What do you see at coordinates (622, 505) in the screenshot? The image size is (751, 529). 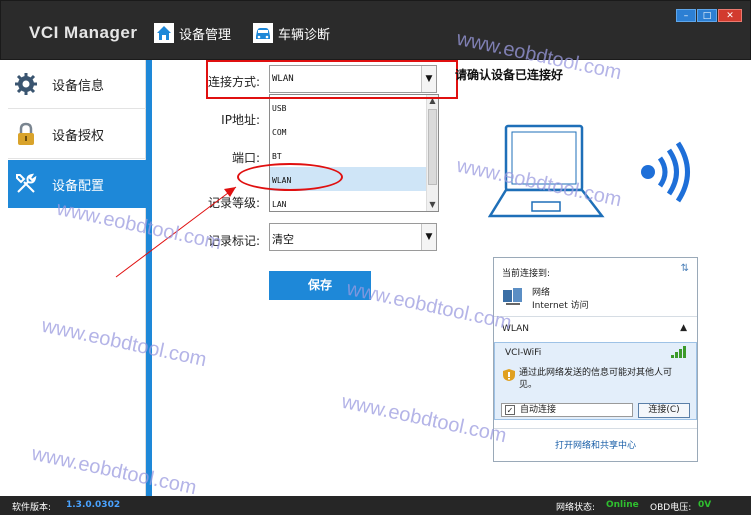 I see `network-status-value: Online` at bounding box center [622, 505].